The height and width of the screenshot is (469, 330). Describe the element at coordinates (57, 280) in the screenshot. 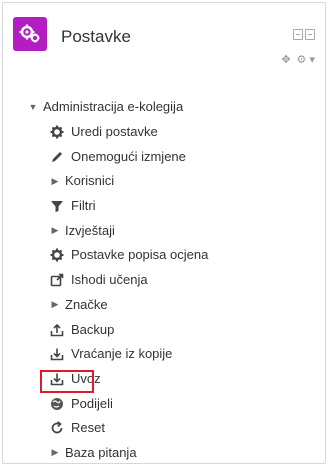

I see `external-link-icon` at that location.